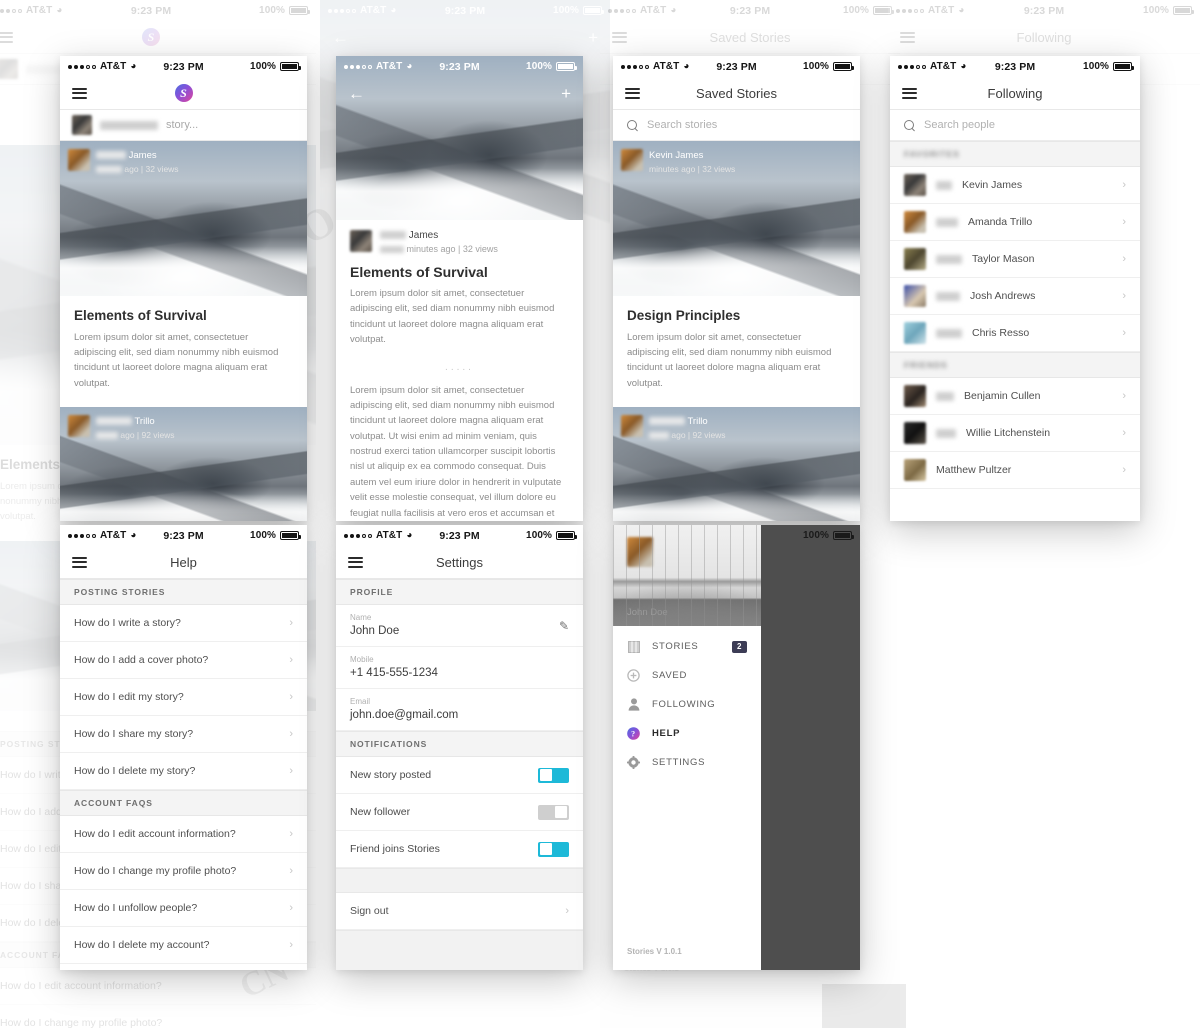  What do you see at coordinates (1015, 433) in the screenshot?
I see `person-row: Willie Litchenstein ›` at bounding box center [1015, 433].